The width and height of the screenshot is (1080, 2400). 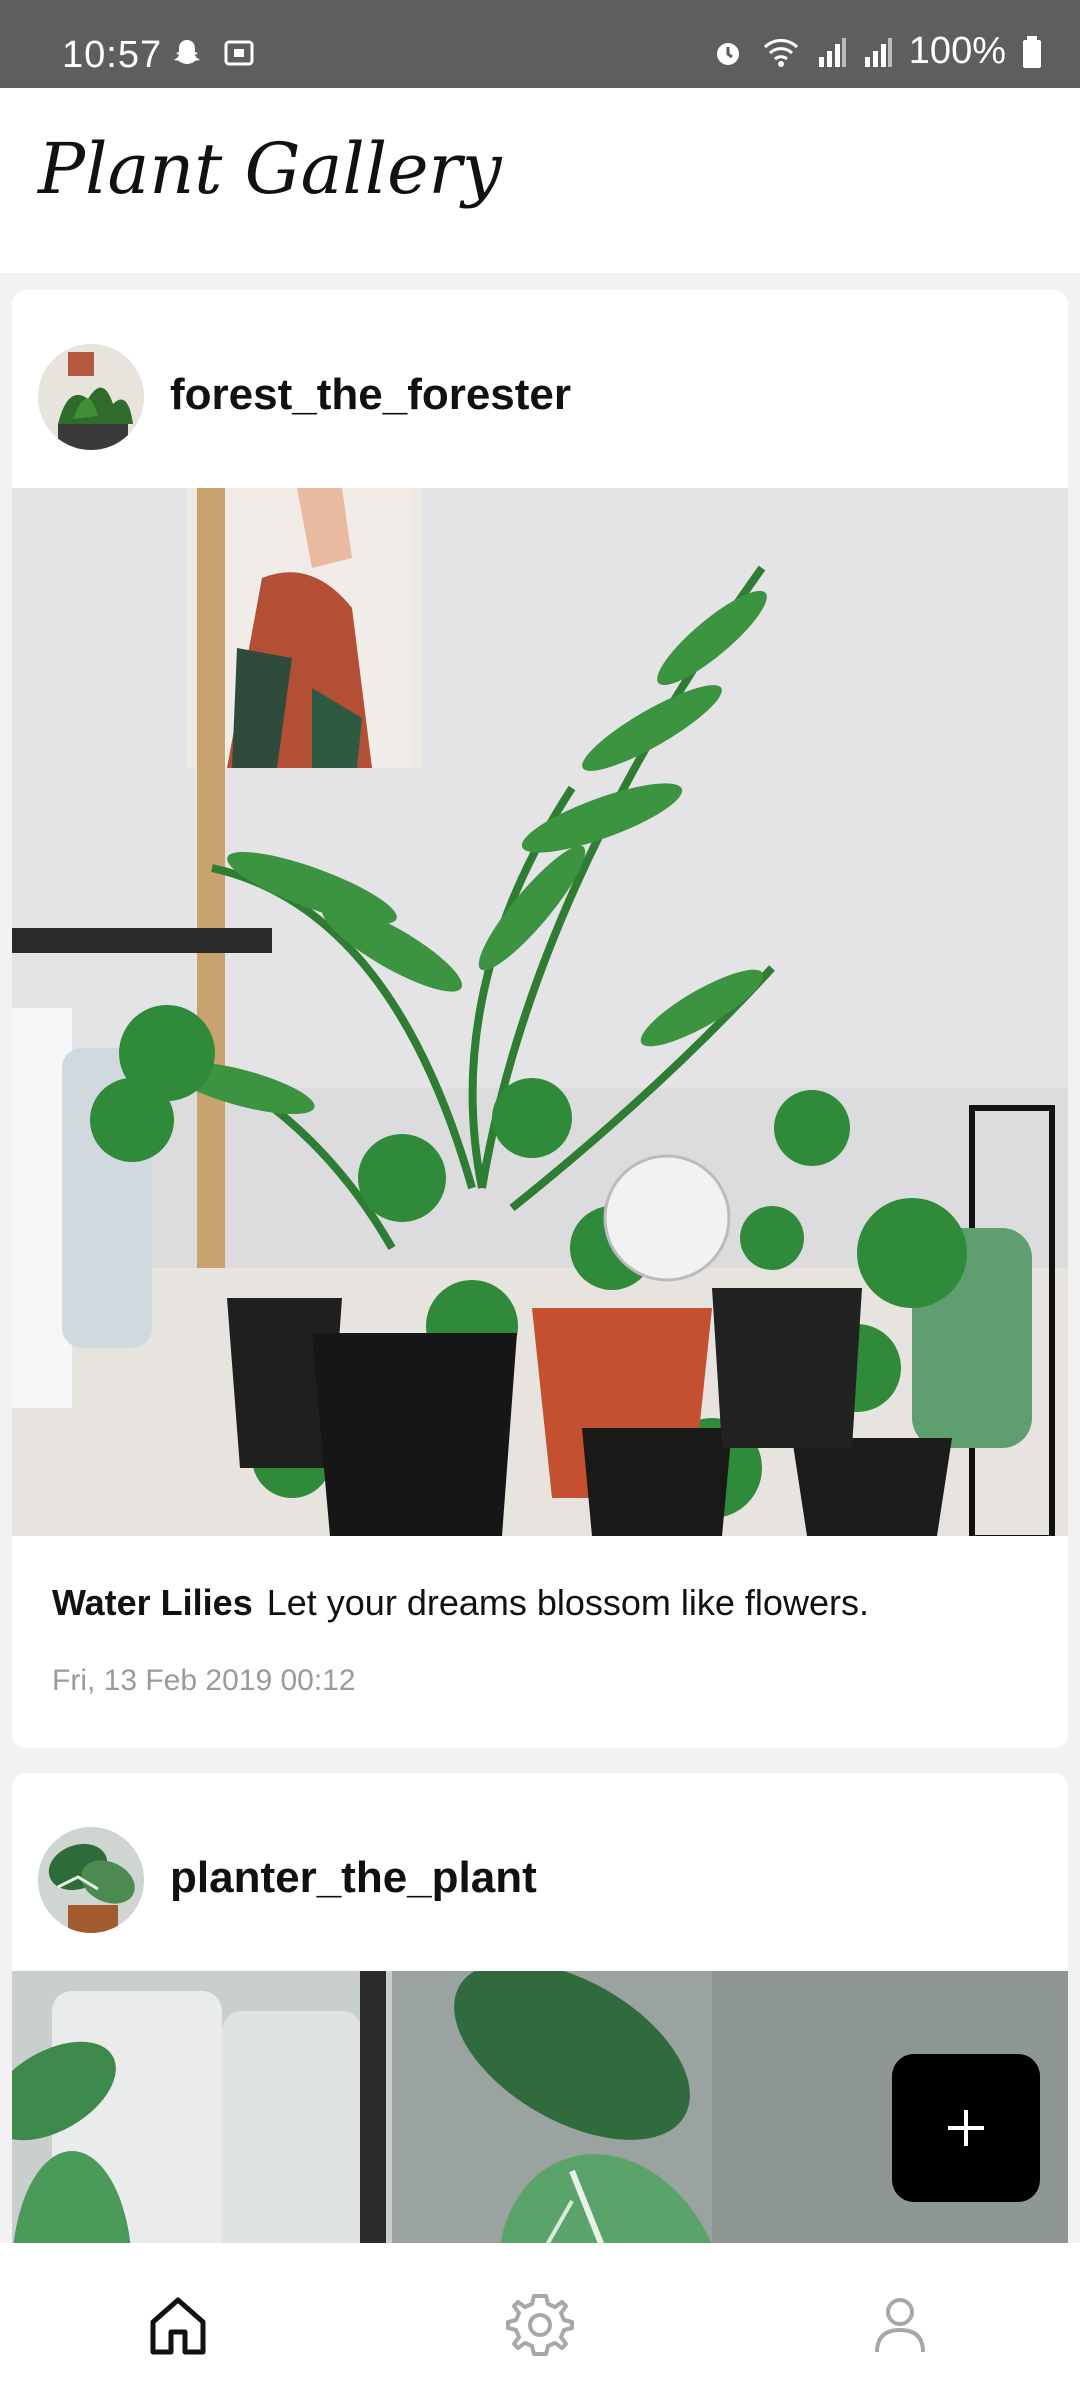 I want to click on app-header: Plant Gallery, so click(x=540, y=180).